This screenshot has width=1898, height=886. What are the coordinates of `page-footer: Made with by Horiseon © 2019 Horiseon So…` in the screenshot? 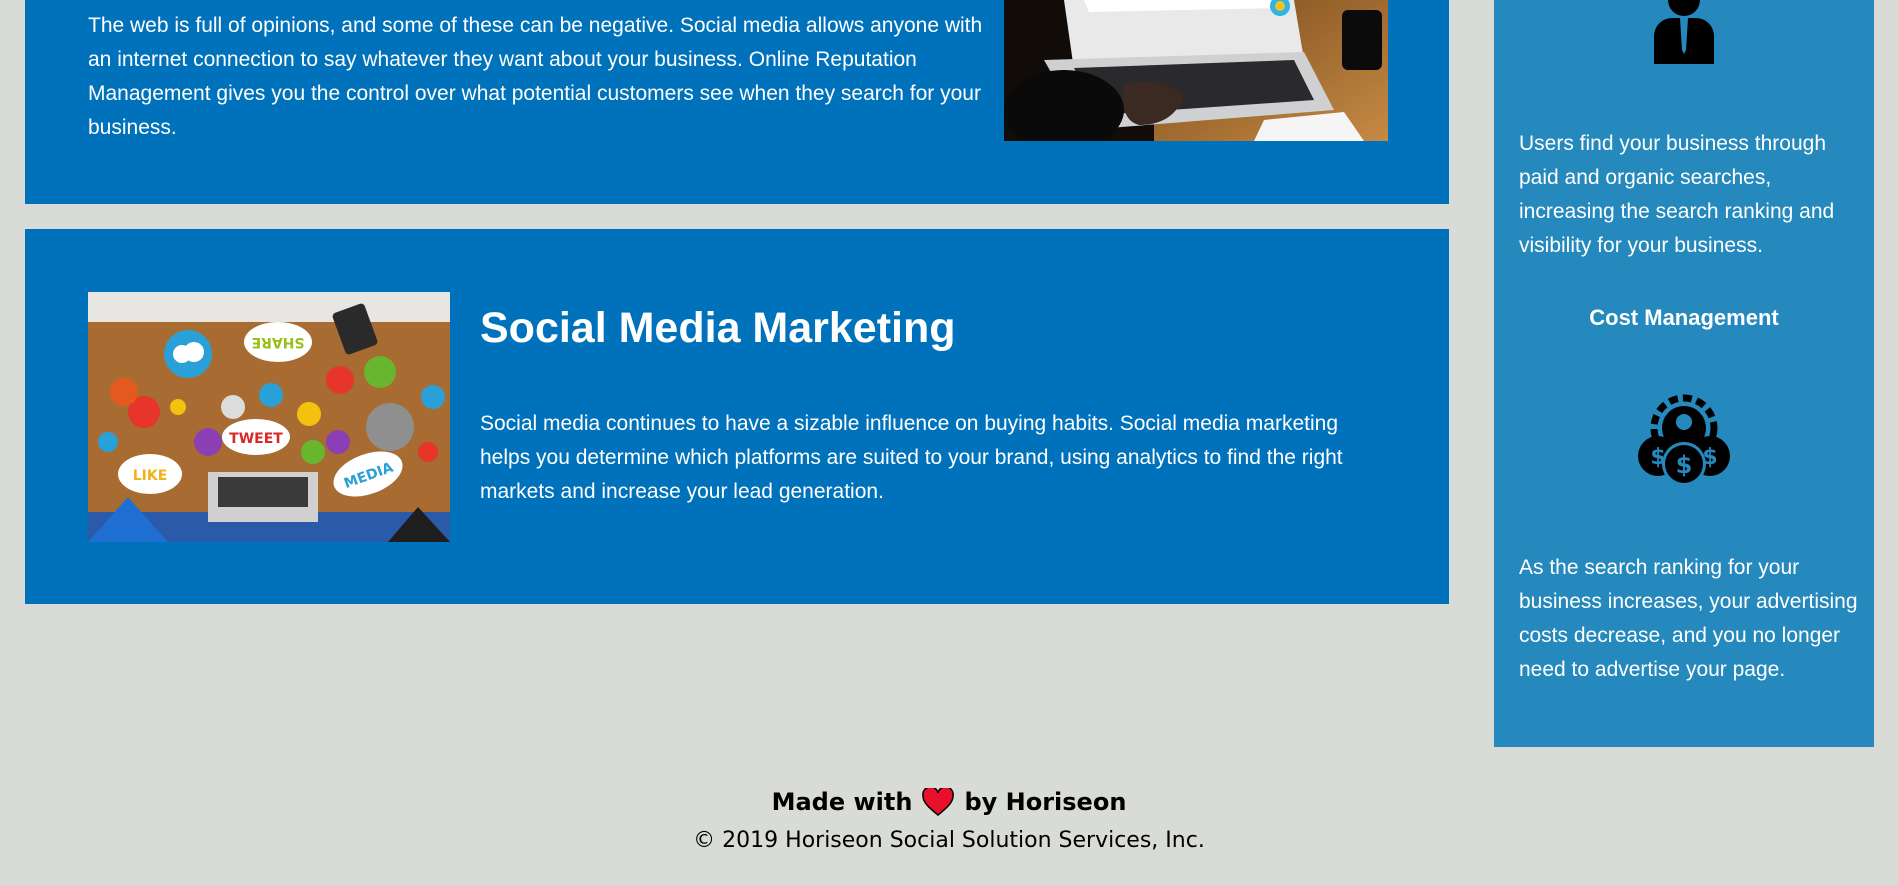 It's located at (949, 819).